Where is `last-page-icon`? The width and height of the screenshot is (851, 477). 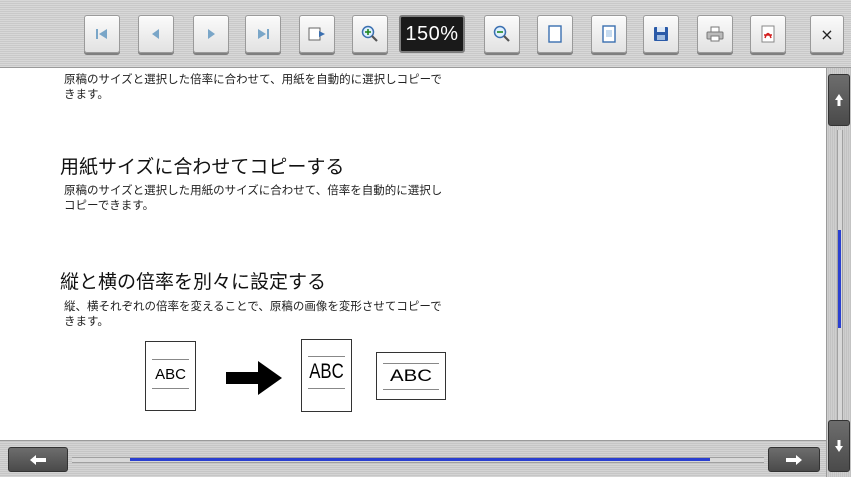 last-page-icon is located at coordinates (263, 34).